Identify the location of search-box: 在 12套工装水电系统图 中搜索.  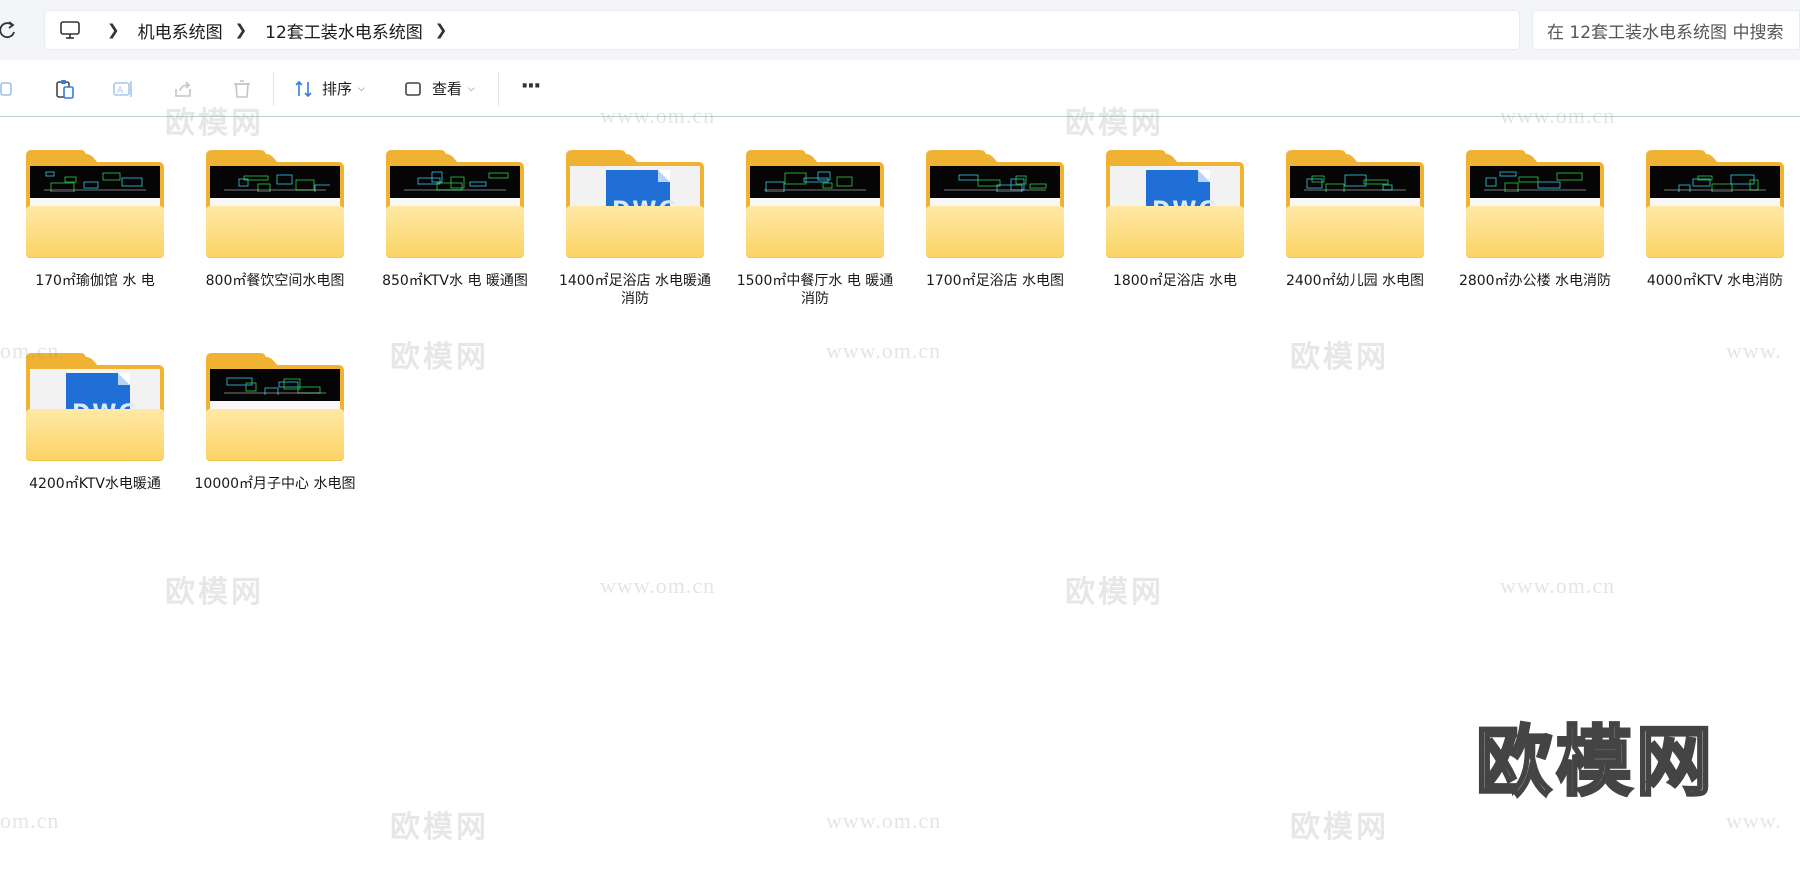
(1666, 30).